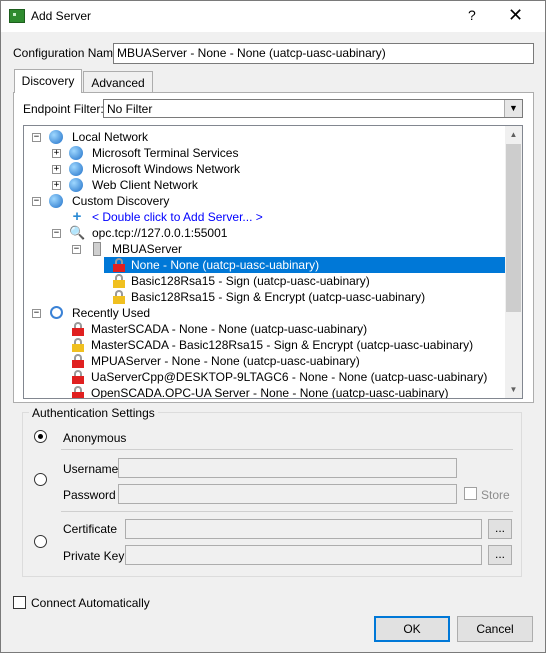  I want to click on username-field, so click(287, 468).